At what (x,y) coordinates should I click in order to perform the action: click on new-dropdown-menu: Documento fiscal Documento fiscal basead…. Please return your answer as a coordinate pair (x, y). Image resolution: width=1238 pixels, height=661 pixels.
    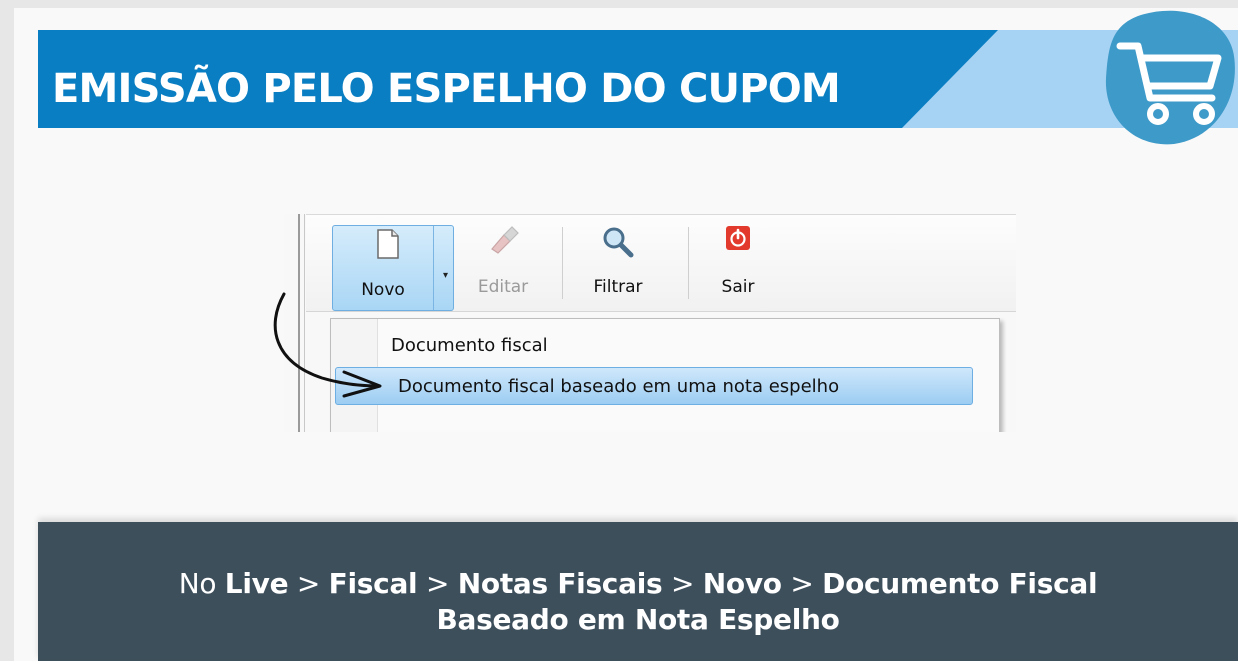
    Looking at the image, I should click on (665, 375).